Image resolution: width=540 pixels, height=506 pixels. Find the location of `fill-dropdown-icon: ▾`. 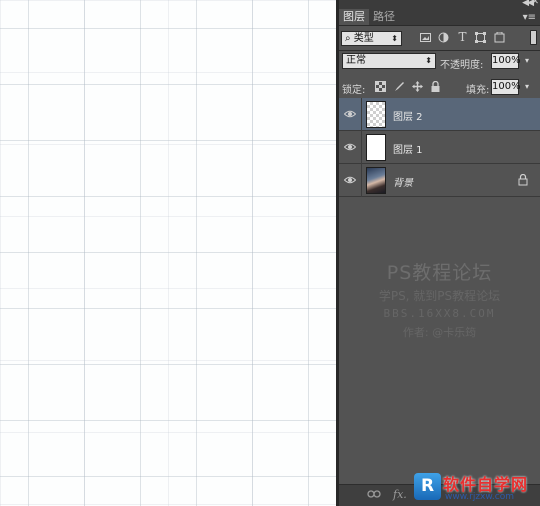

fill-dropdown-icon: ▾ is located at coordinates (527, 86).